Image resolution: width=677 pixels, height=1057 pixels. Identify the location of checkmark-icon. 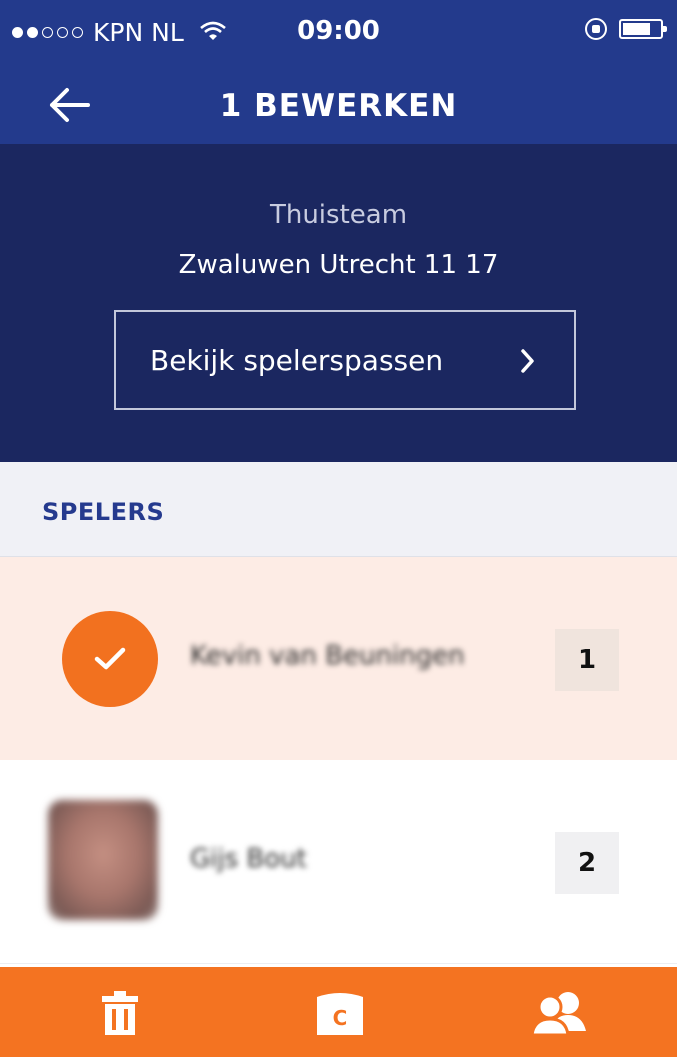
(110, 658).